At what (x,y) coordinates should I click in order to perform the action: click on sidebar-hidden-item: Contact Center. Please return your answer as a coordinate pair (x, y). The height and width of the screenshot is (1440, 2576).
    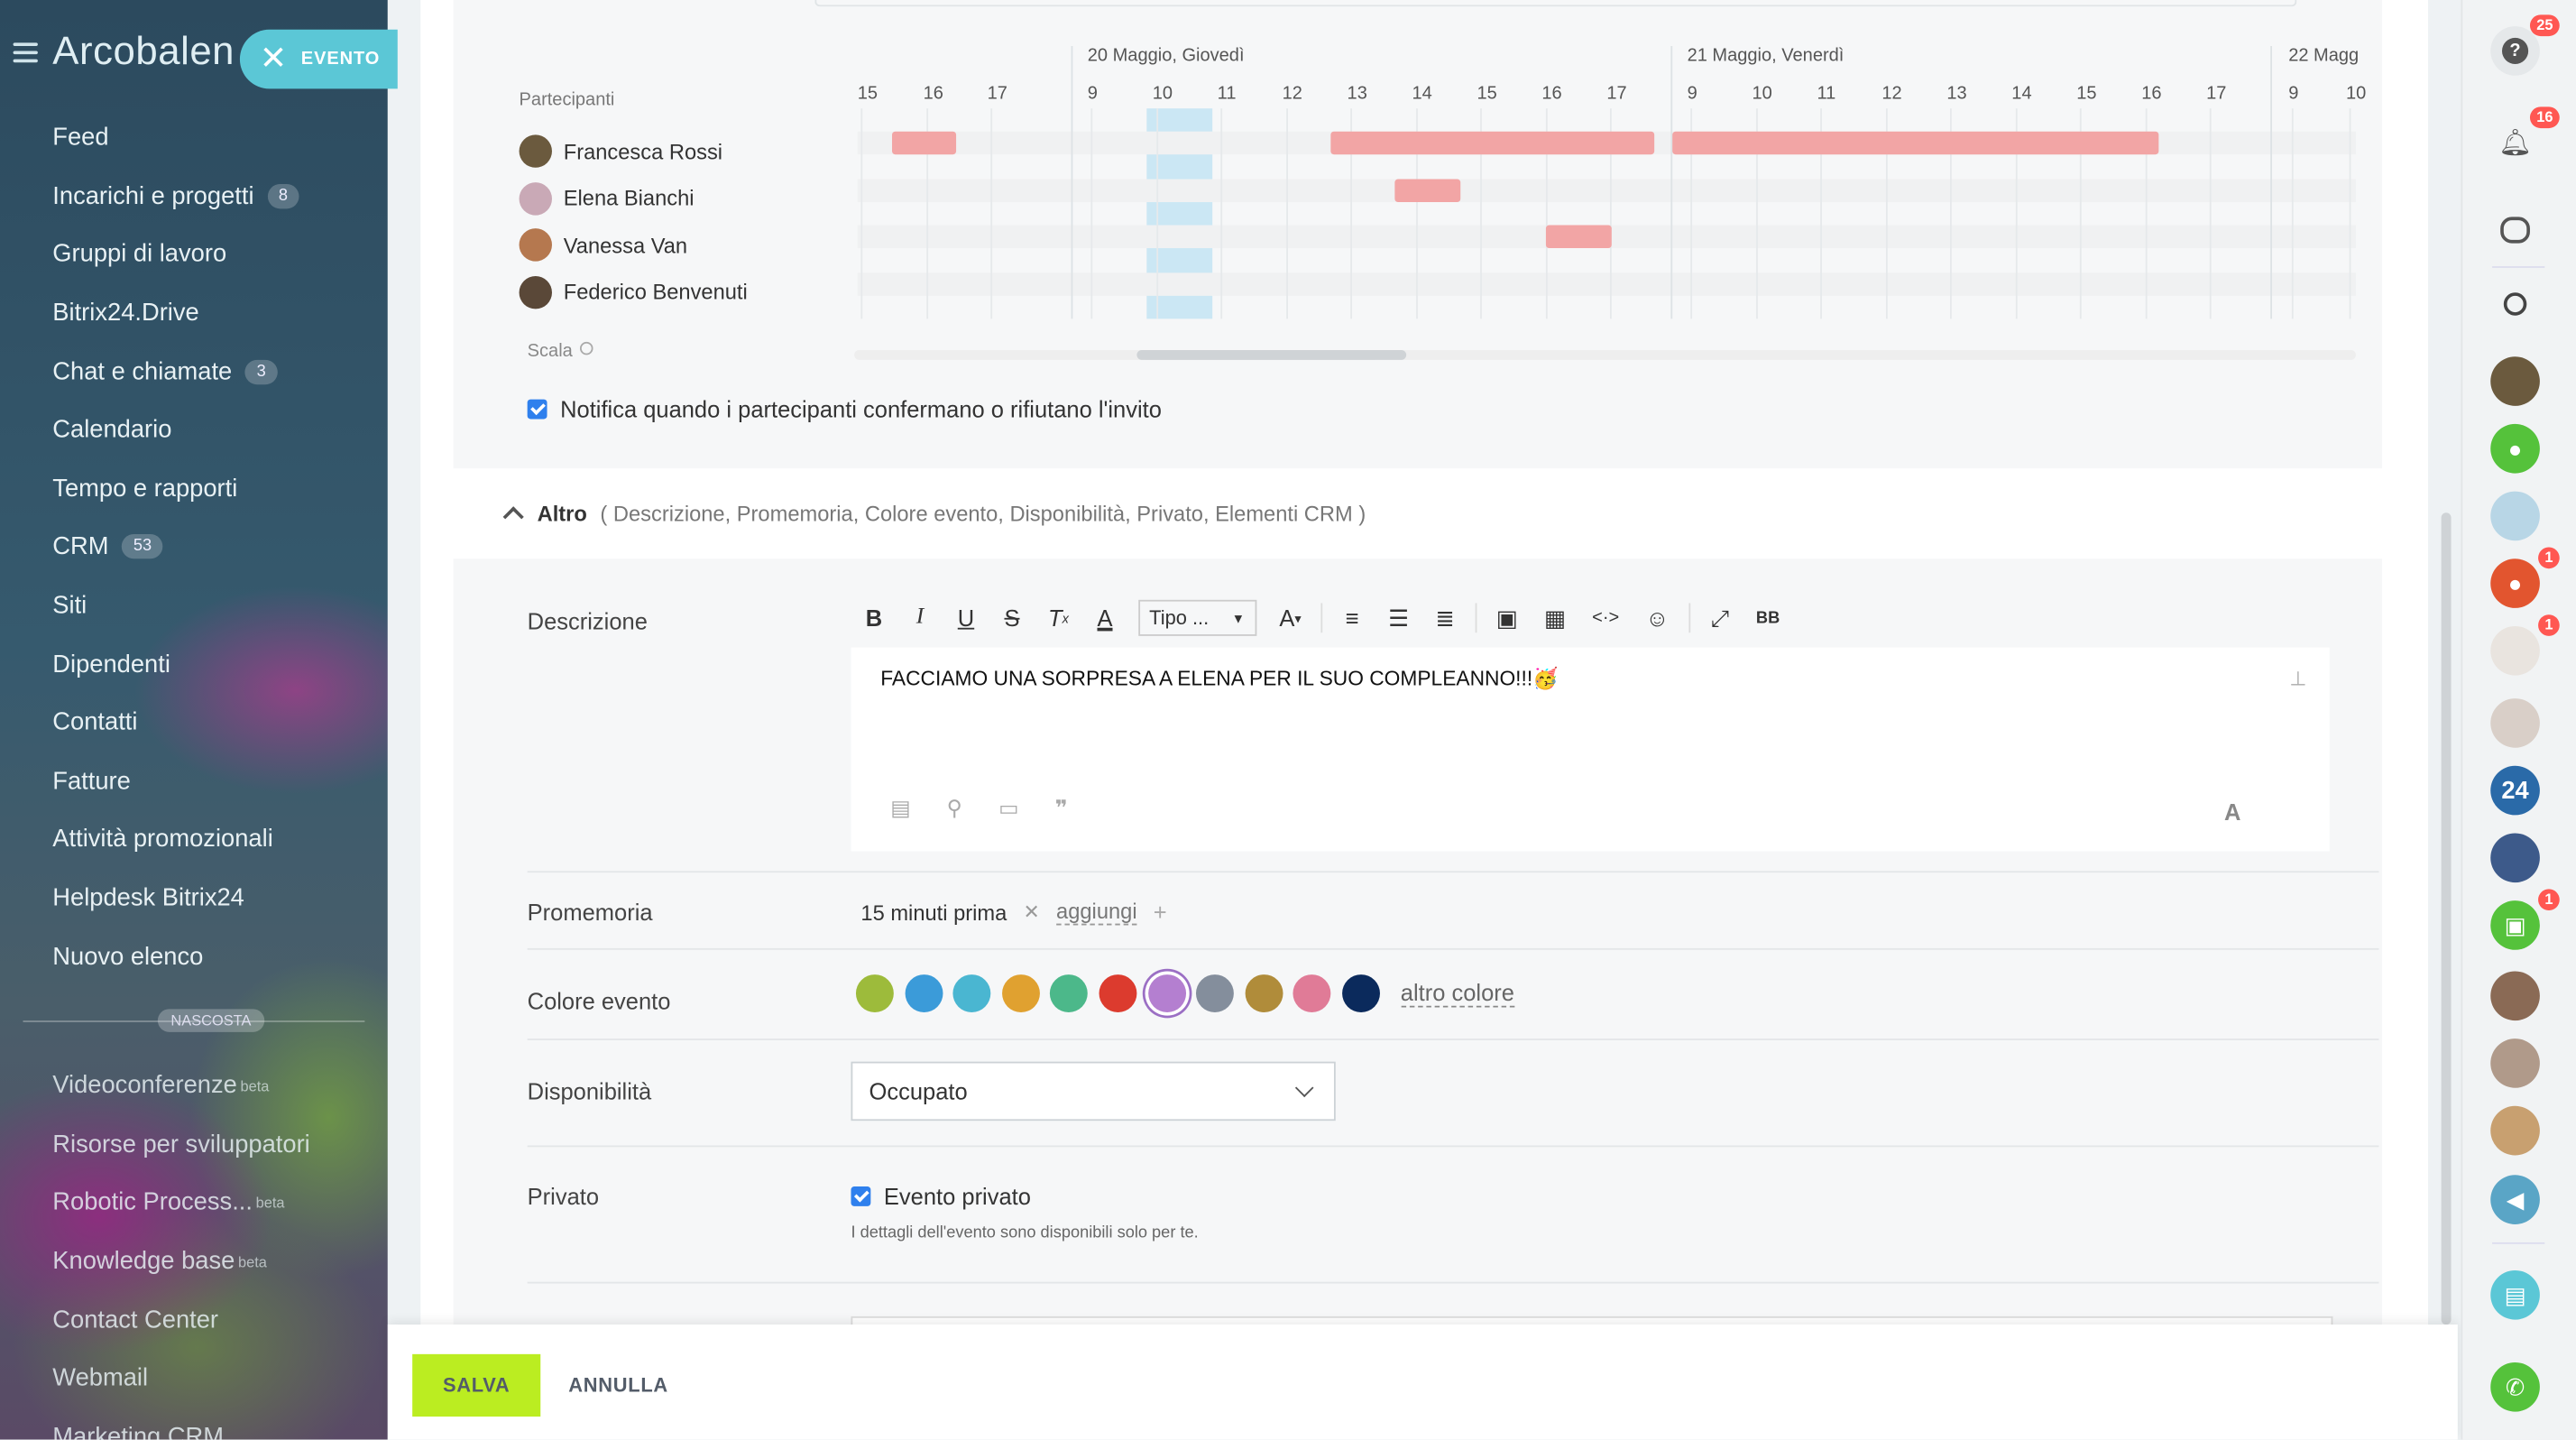
    Looking at the image, I should click on (194, 1319).